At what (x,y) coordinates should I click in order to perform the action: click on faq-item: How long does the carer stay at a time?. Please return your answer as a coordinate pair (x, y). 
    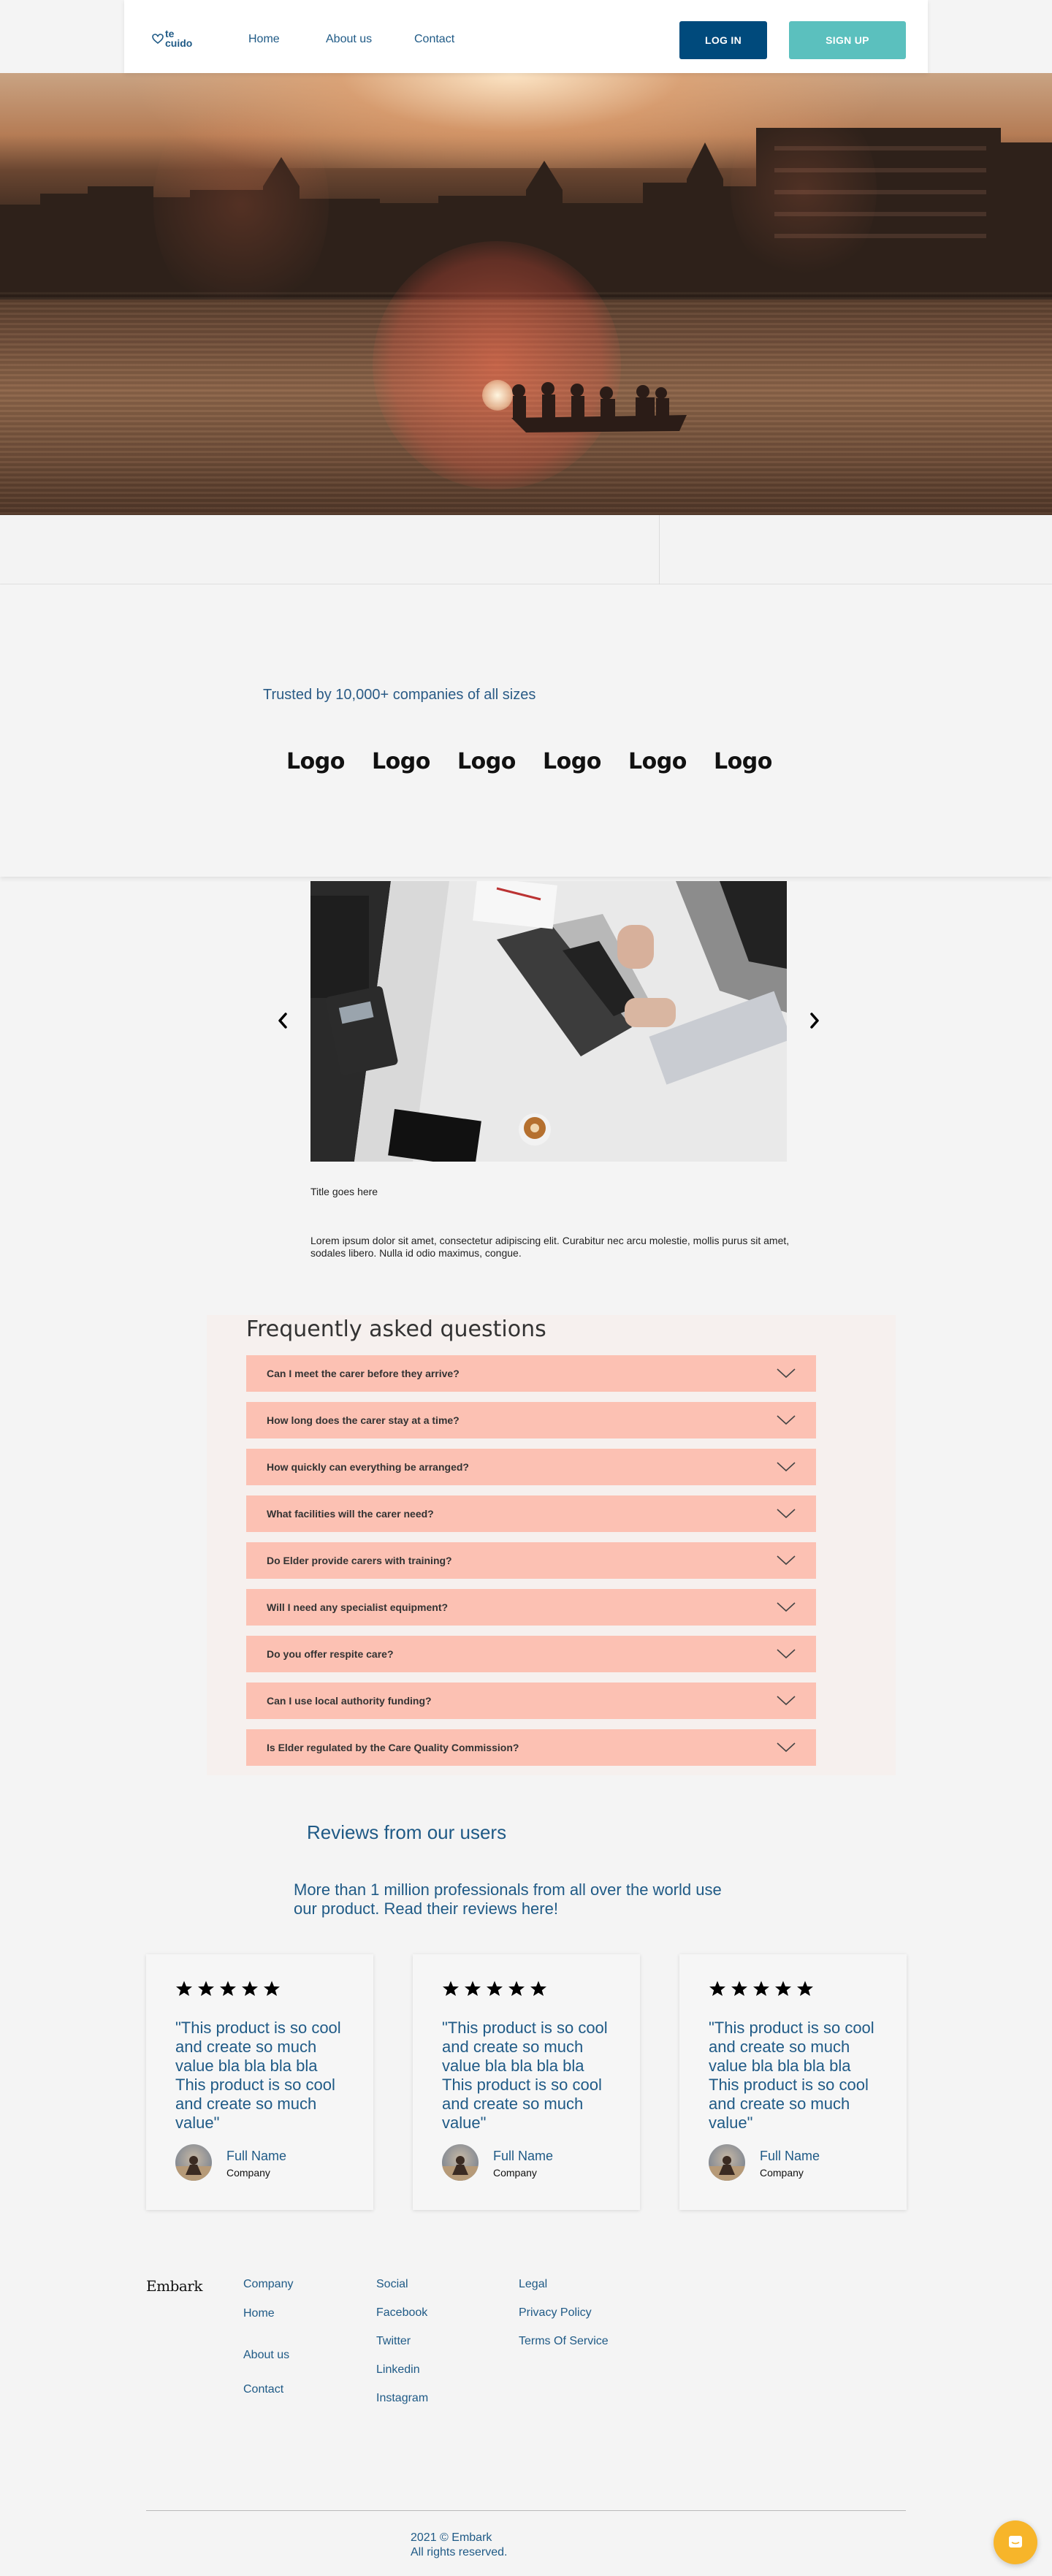
    Looking at the image, I should click on (531, 1420).